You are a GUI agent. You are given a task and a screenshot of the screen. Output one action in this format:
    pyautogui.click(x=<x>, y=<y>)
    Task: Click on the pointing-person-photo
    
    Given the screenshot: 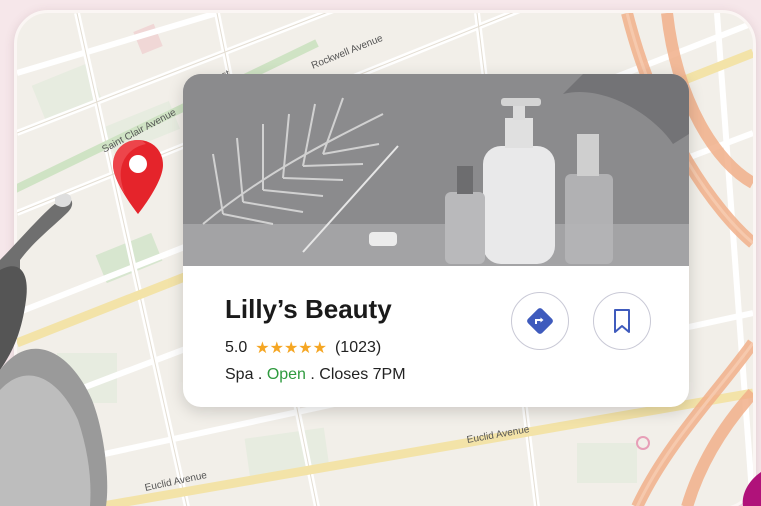 What is the action you would take?
    pyautogui.click(x=54, y=349)
    